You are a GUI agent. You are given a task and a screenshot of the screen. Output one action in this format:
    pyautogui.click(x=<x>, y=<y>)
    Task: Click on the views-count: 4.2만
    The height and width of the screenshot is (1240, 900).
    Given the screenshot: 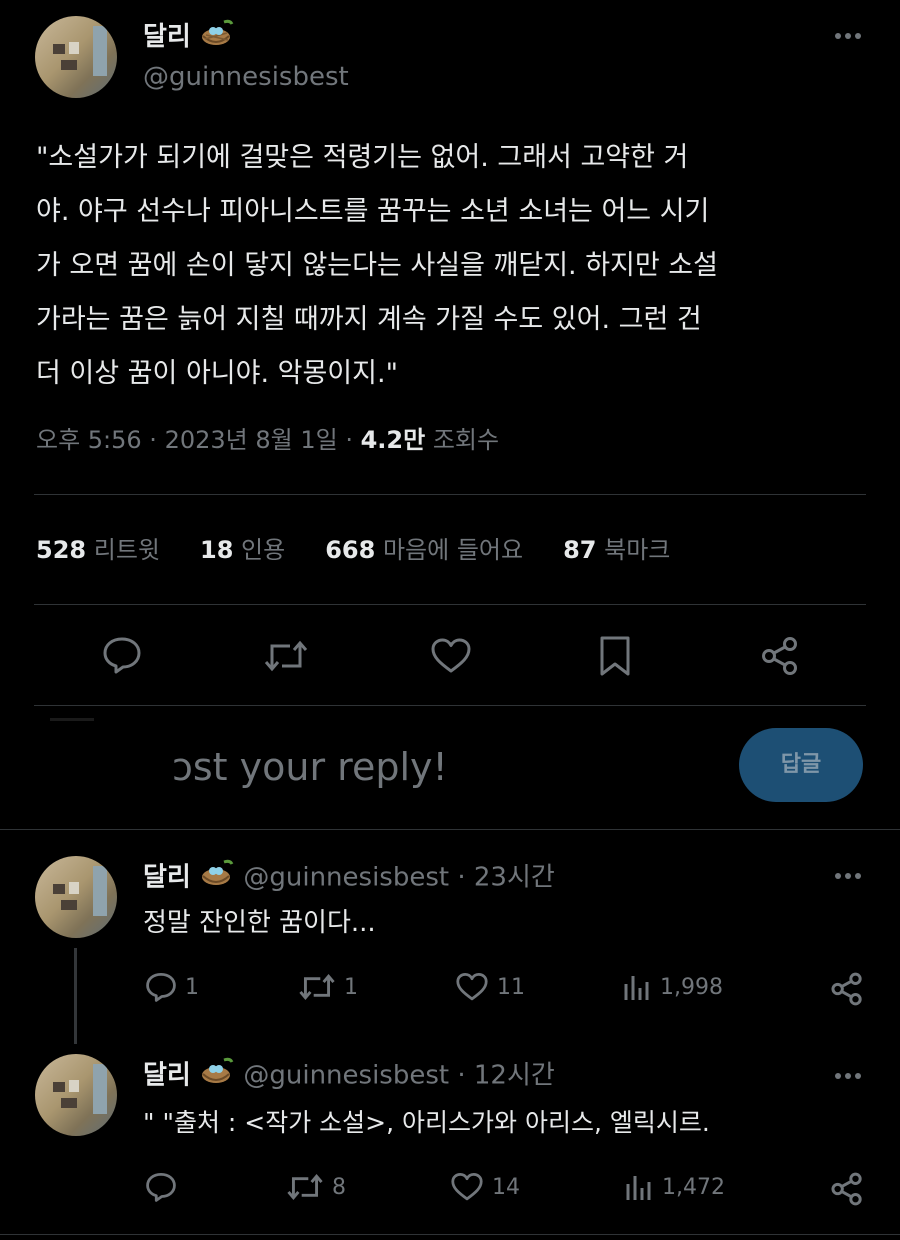 What is the action you would take?
    pyautogui.click(x=393, y=440)
    